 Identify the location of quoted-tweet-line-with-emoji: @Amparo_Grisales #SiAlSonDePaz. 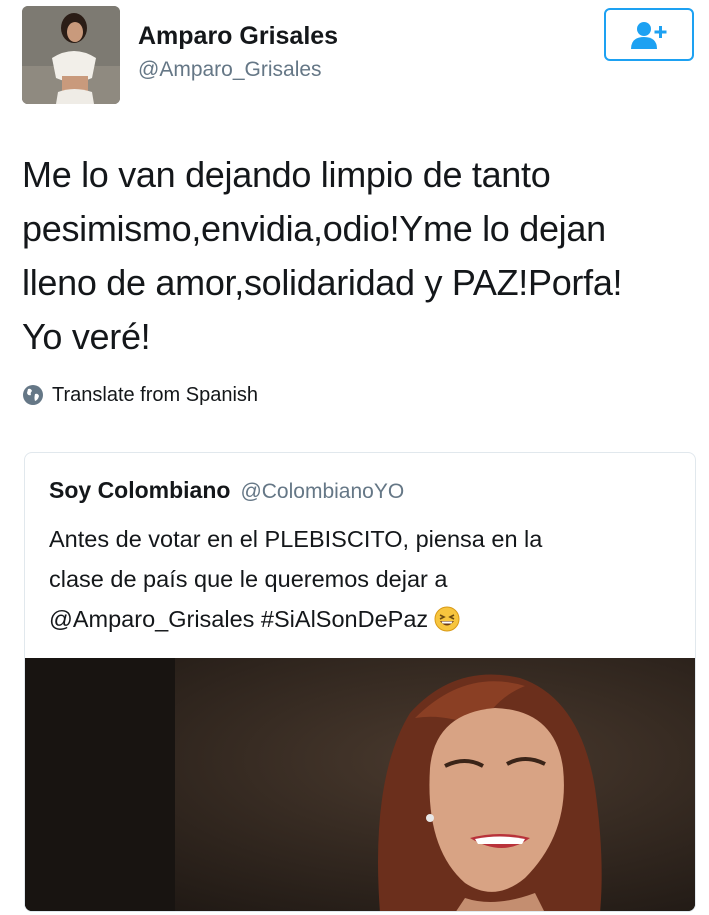
(364, 621).